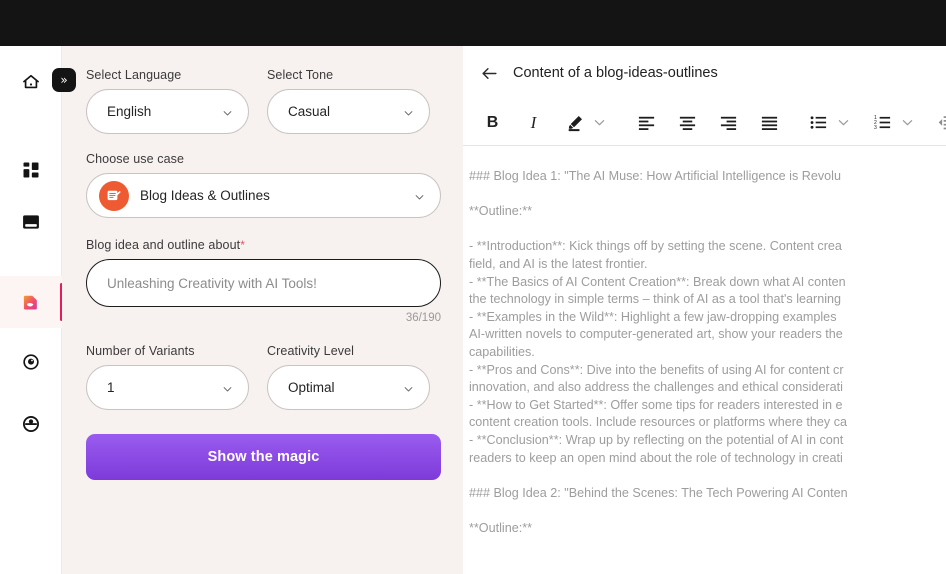 Image resolution: width=946 pixels, height=574 pixels. What do you see at coordinates (687, 122) in the screenshot?
I see `align-center-button` at bounding box center [687, 122].